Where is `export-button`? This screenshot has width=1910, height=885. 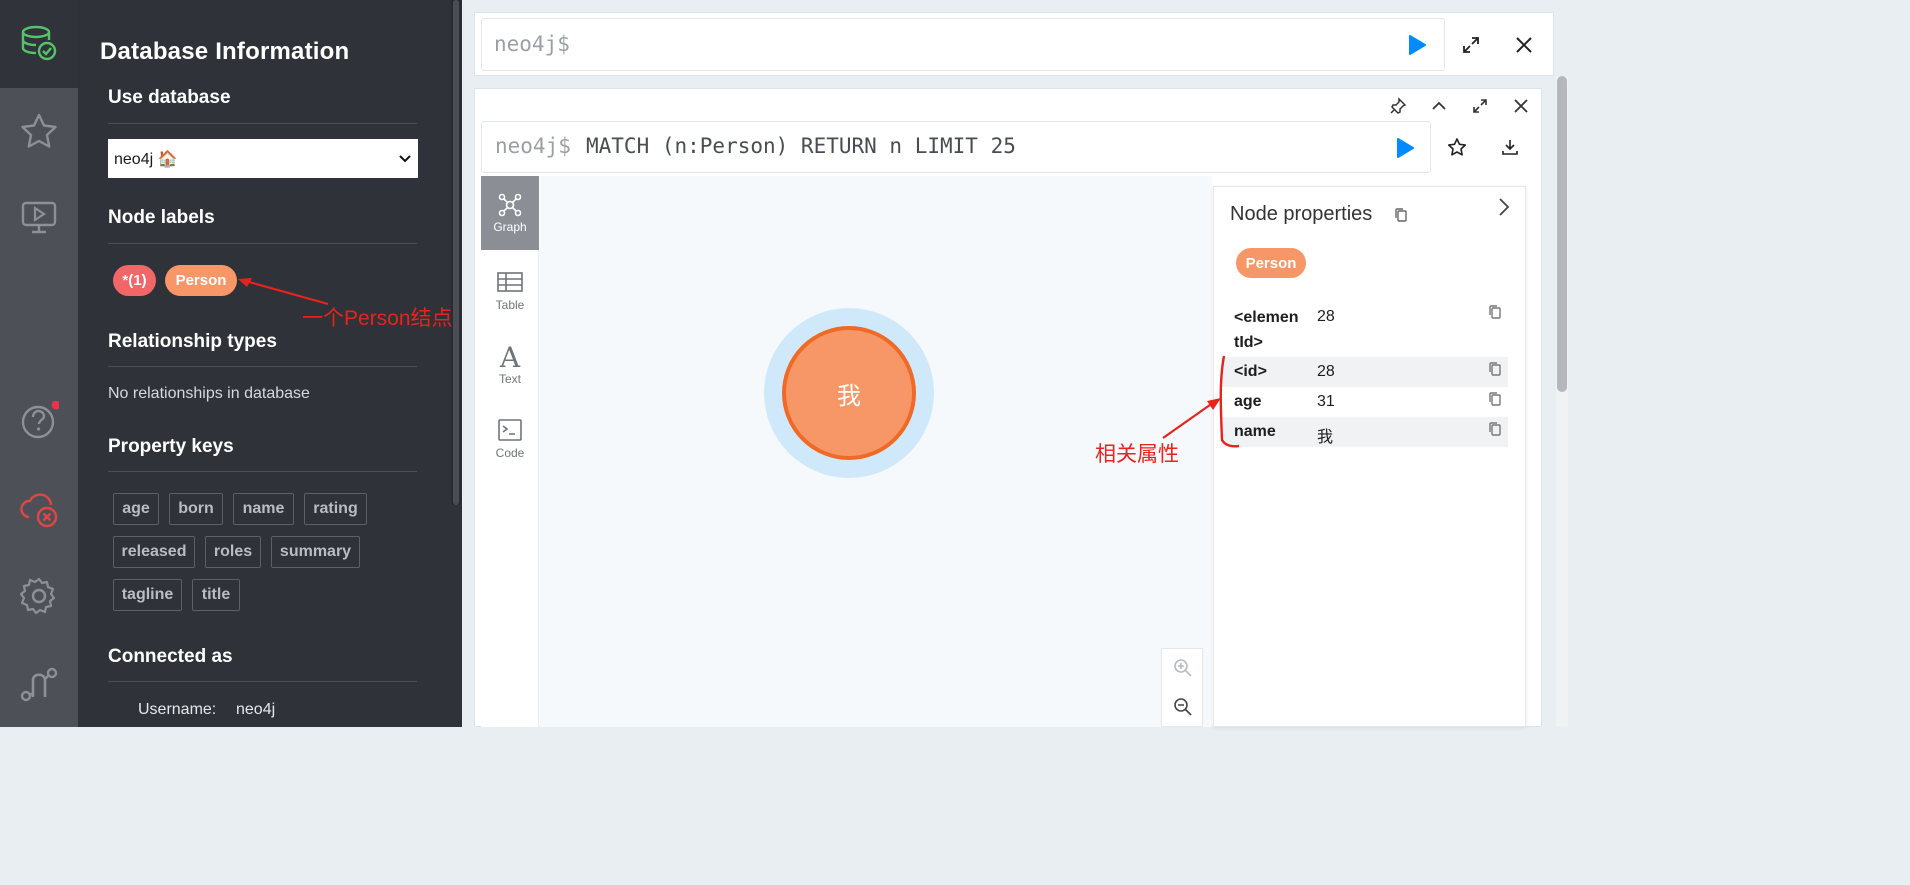 export-button is located at coordinates (1510, 149).